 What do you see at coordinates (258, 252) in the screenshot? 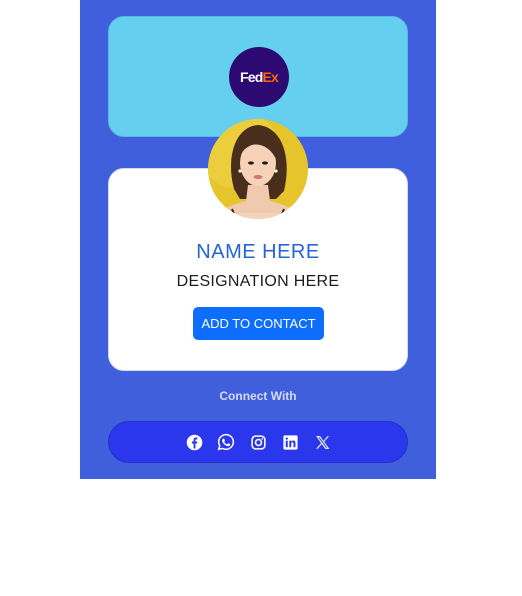
I see `profile-name: NAME HERE` at bounding box center [258, 252].